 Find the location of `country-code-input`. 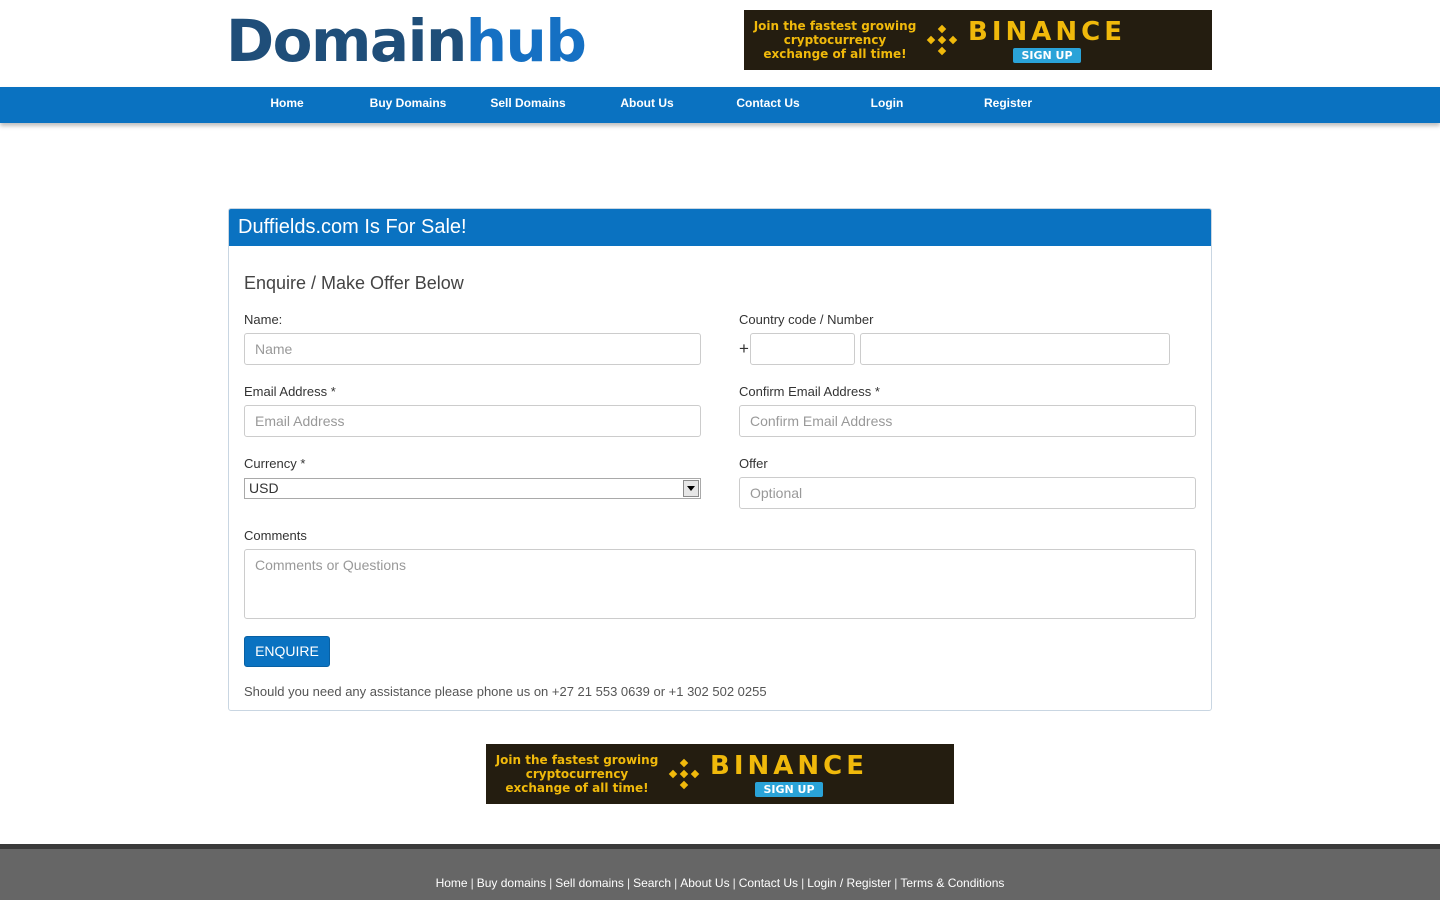

country-code-input is located at coordinates (802, 349).